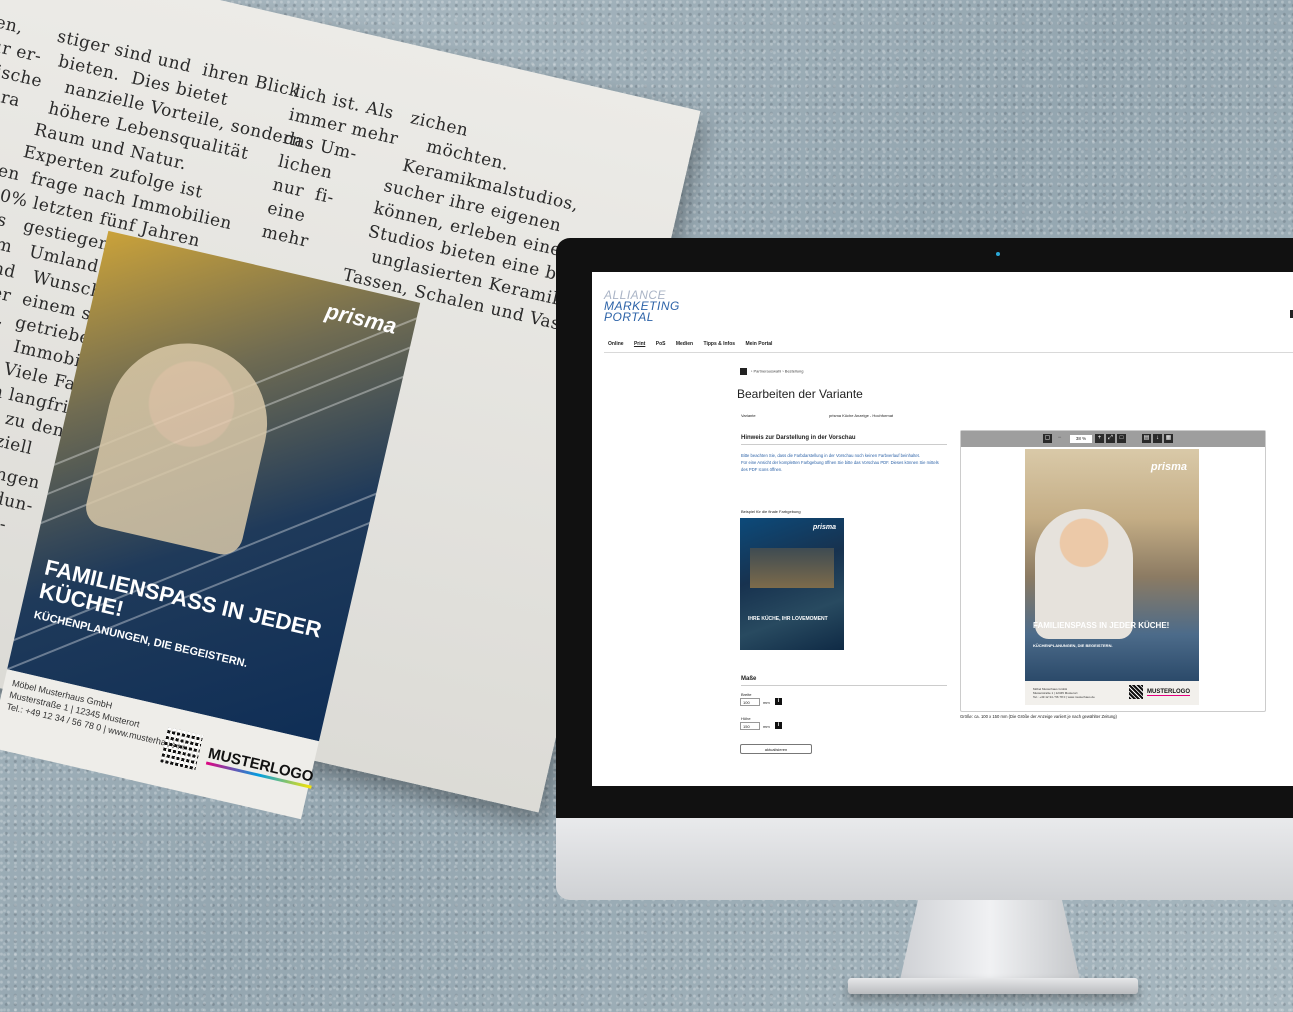 This screenshot has width=1293, height=1012. Describe the element at coordinates (948, 352) in the screenshot. I see `nav-divider` at that location.